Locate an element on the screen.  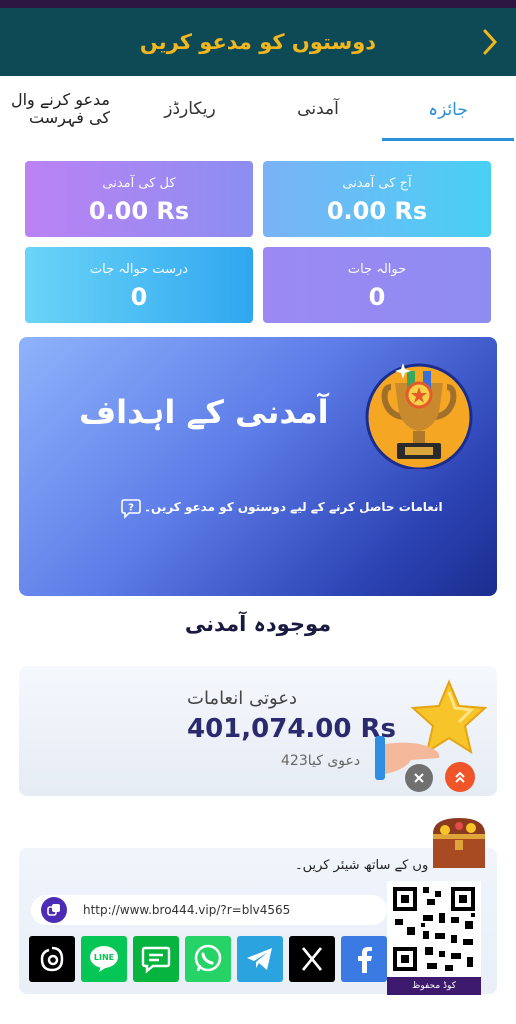
share-facebook-button is located at coordinates (364, 959).